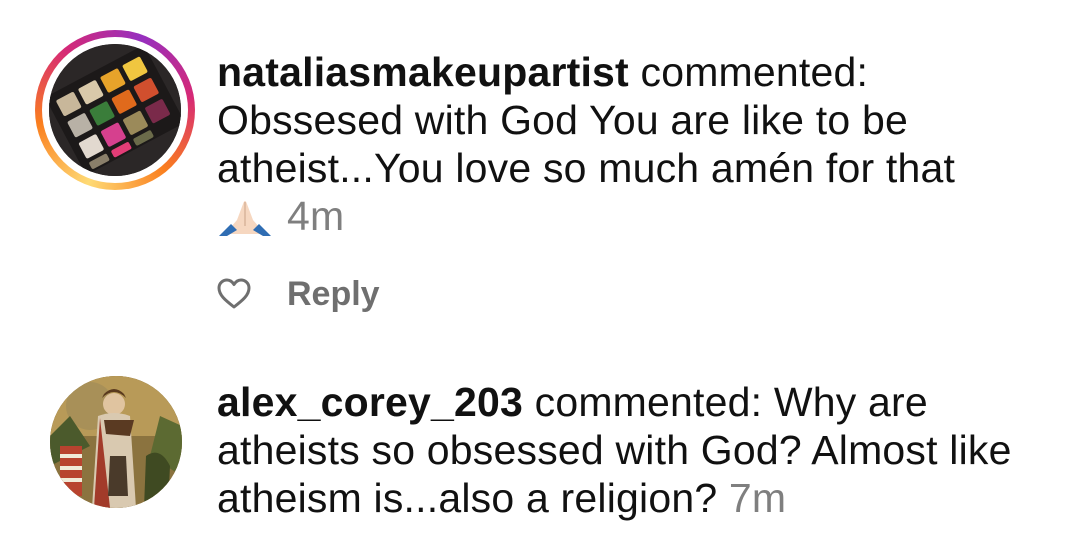 This screenshot has height=539, width=1071. I want to click on comment-text-line: Obssesed with God You are like to be, so click(562, 120).